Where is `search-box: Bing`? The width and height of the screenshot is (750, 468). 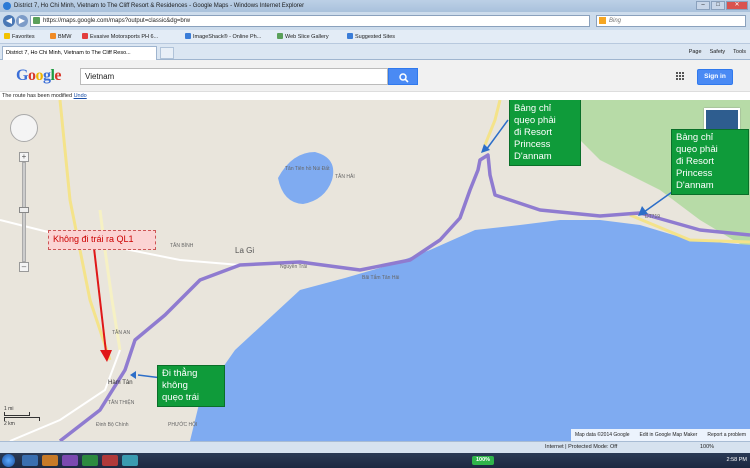
search-box: Bing is located at coordinates (671, 21).